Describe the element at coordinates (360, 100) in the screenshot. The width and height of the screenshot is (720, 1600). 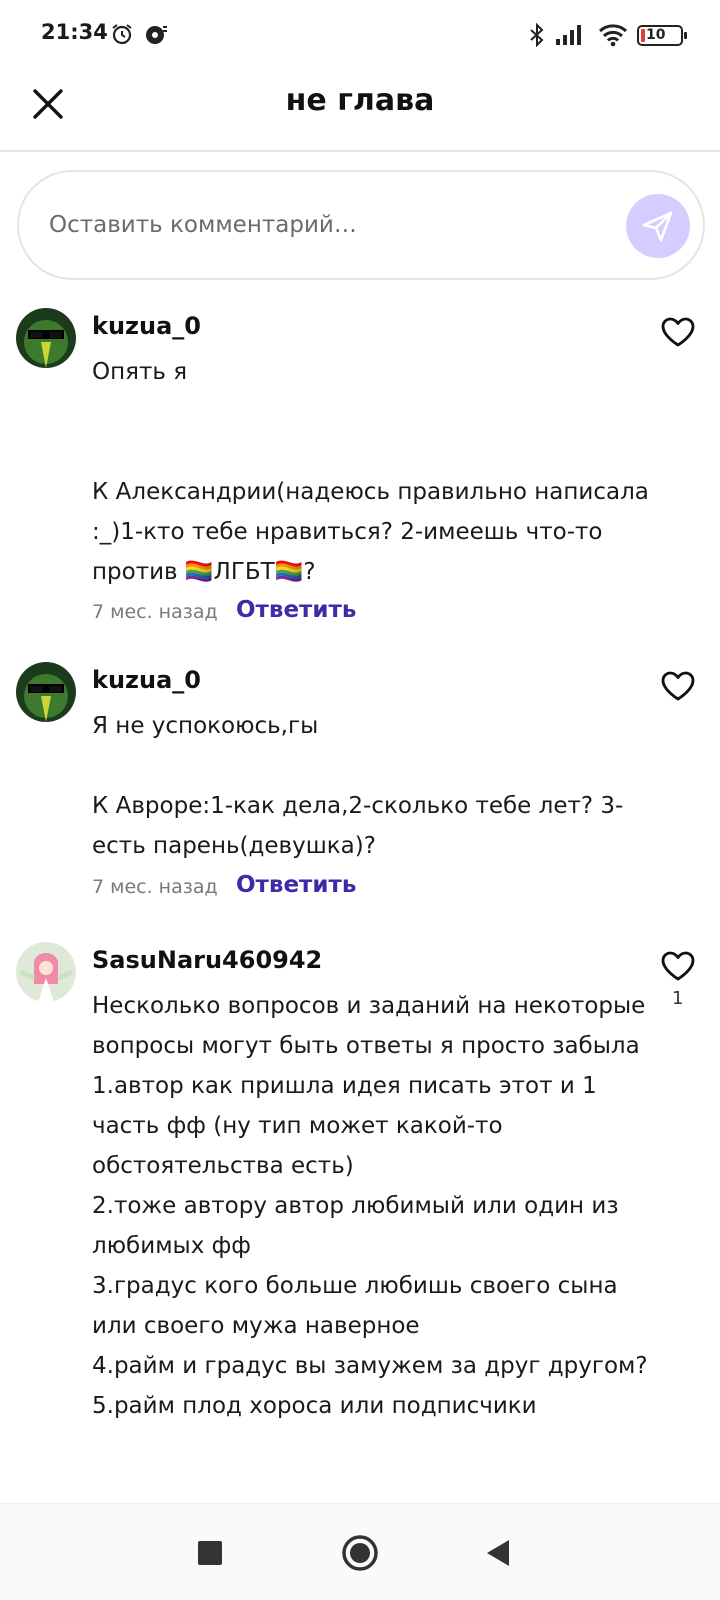
I see `page-title: не глава` at that location.